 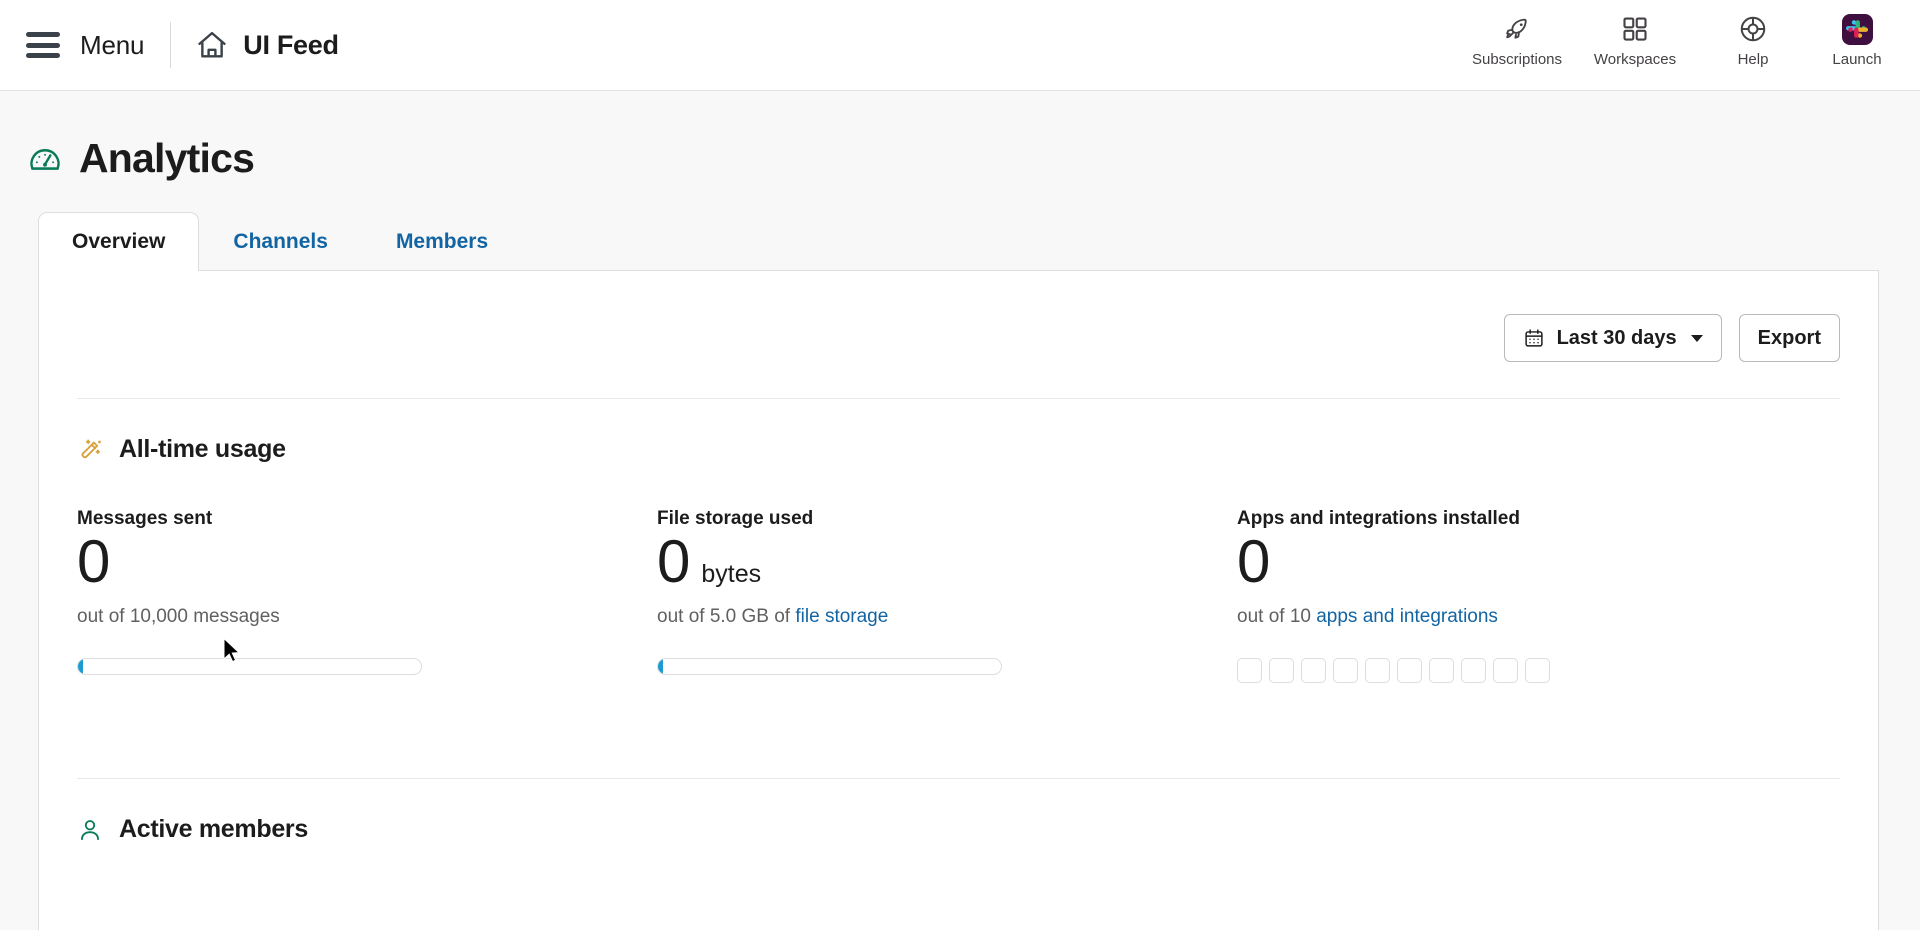 What do you see at coordinates (1857, 59) in the screenshot?
I see `nav-label-launch: Launch` at bounding box center [1857, 59].